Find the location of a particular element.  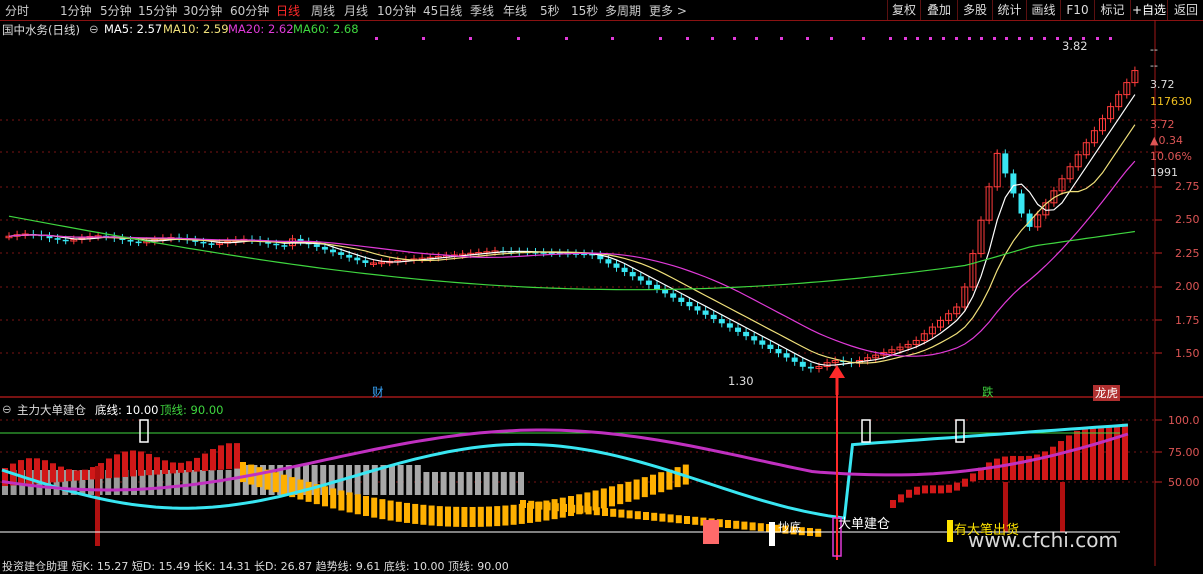

ma60-label: MA60: 2.68 is located at coordinates (326, 29).